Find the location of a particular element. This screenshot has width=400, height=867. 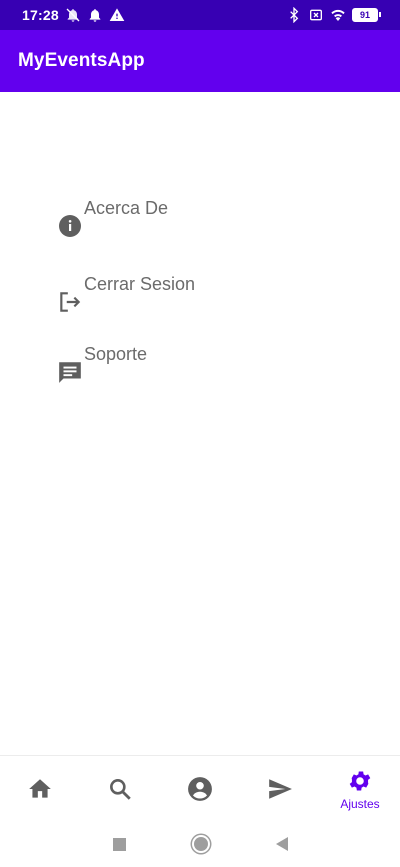

menu-item-cerrar-sesion: Cerrar Sesion is located at coordinates (125, 295).